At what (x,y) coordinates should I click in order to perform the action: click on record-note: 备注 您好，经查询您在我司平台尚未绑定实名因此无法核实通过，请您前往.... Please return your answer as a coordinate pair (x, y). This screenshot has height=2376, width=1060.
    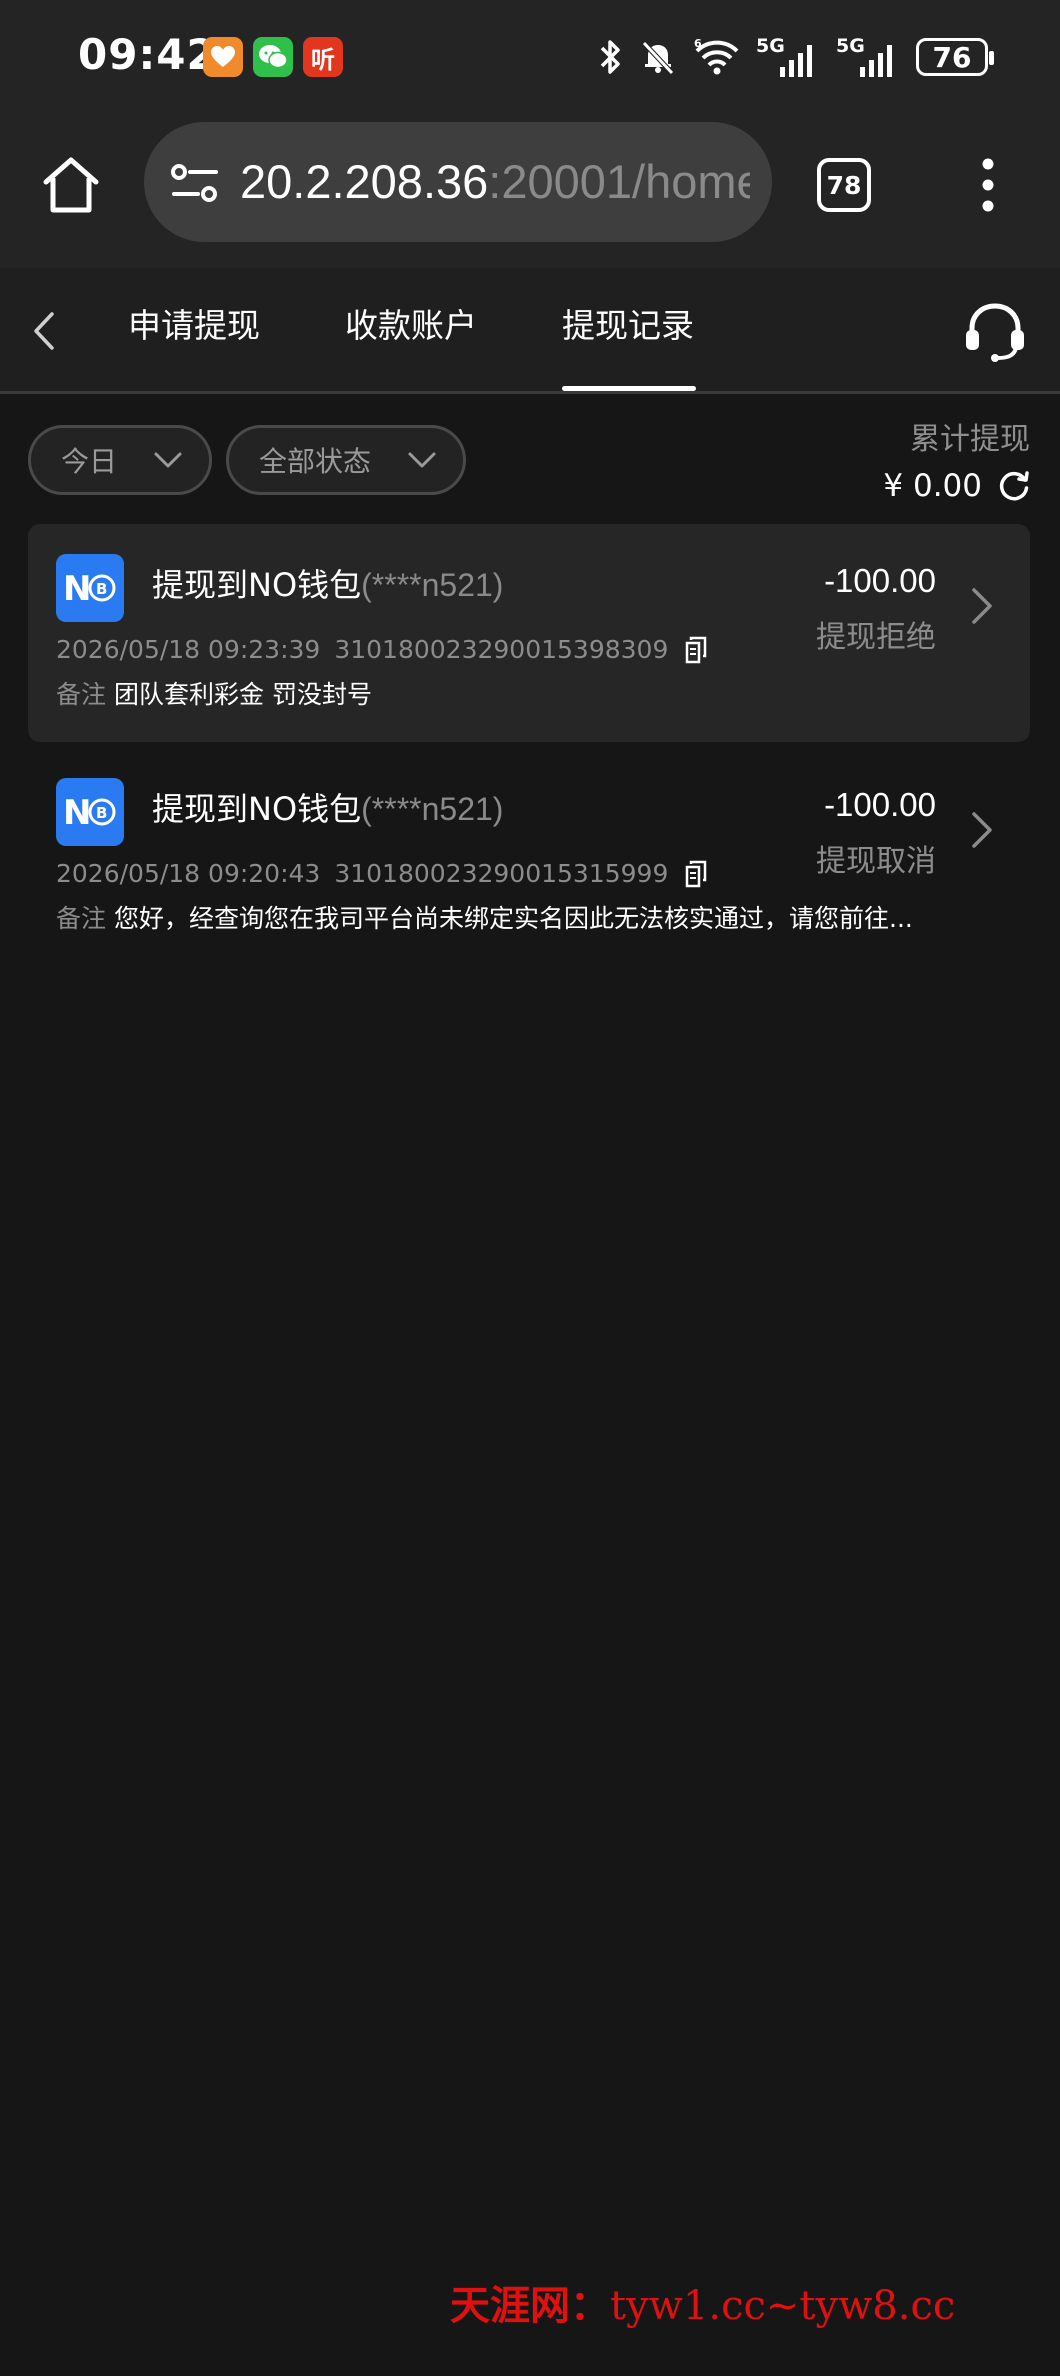
    Looking at the image, I should click on (506, 919).